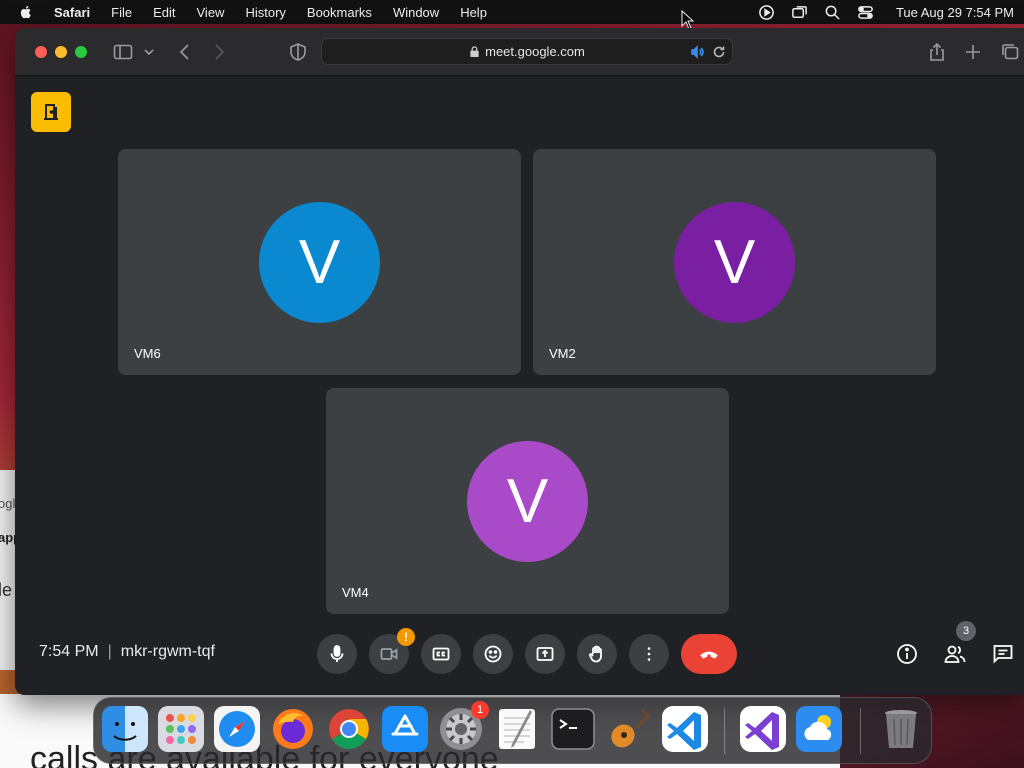 This screenshot has width=1024, height=768. I want to click on participant-name: VM6, so click(147, 353).